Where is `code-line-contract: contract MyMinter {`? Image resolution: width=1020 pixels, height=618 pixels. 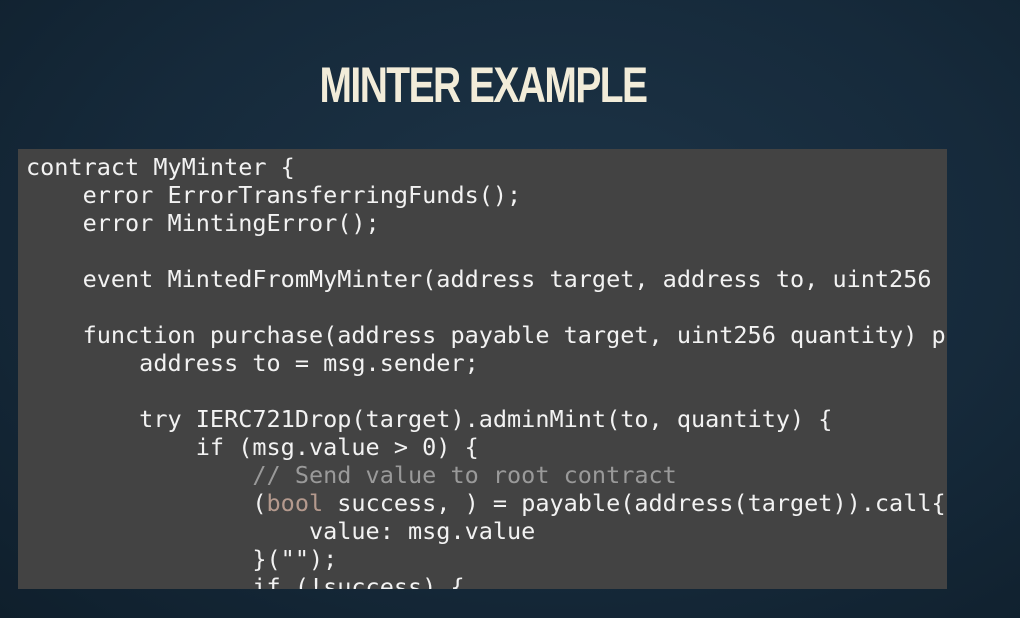
code-line-contract: contract MyMinter { is located at coordinates (160, 167).